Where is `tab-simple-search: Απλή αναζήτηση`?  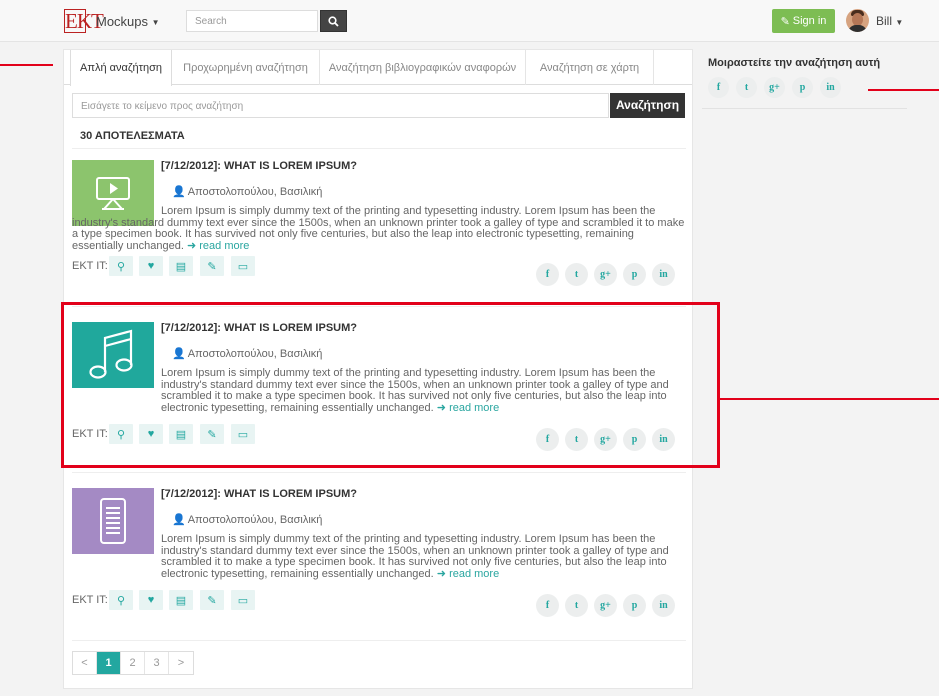
tab-simple-search: Απλή αναζήτηση is located at coordinates (121, 68).